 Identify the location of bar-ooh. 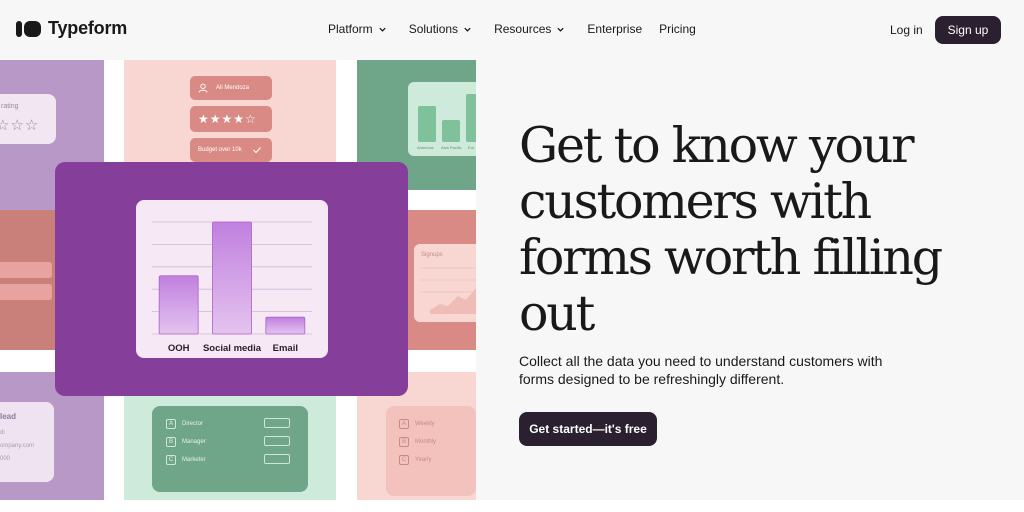
(178, 305).